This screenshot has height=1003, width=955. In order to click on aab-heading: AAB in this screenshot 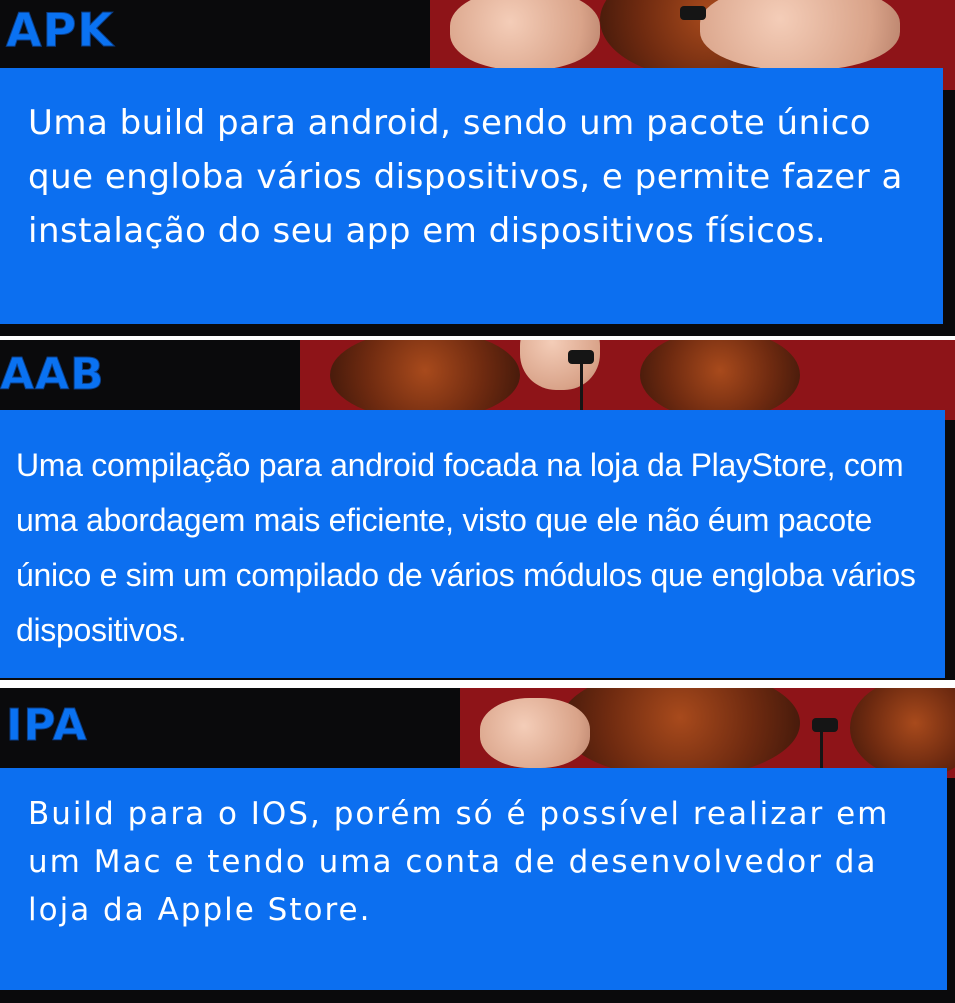, I will do `click(52, 375)`.